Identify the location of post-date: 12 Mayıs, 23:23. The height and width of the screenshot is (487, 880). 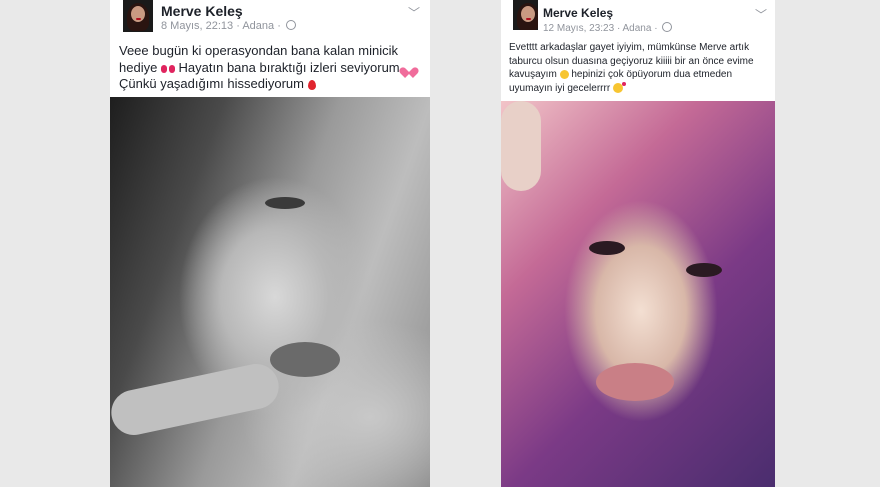
(578, 28).